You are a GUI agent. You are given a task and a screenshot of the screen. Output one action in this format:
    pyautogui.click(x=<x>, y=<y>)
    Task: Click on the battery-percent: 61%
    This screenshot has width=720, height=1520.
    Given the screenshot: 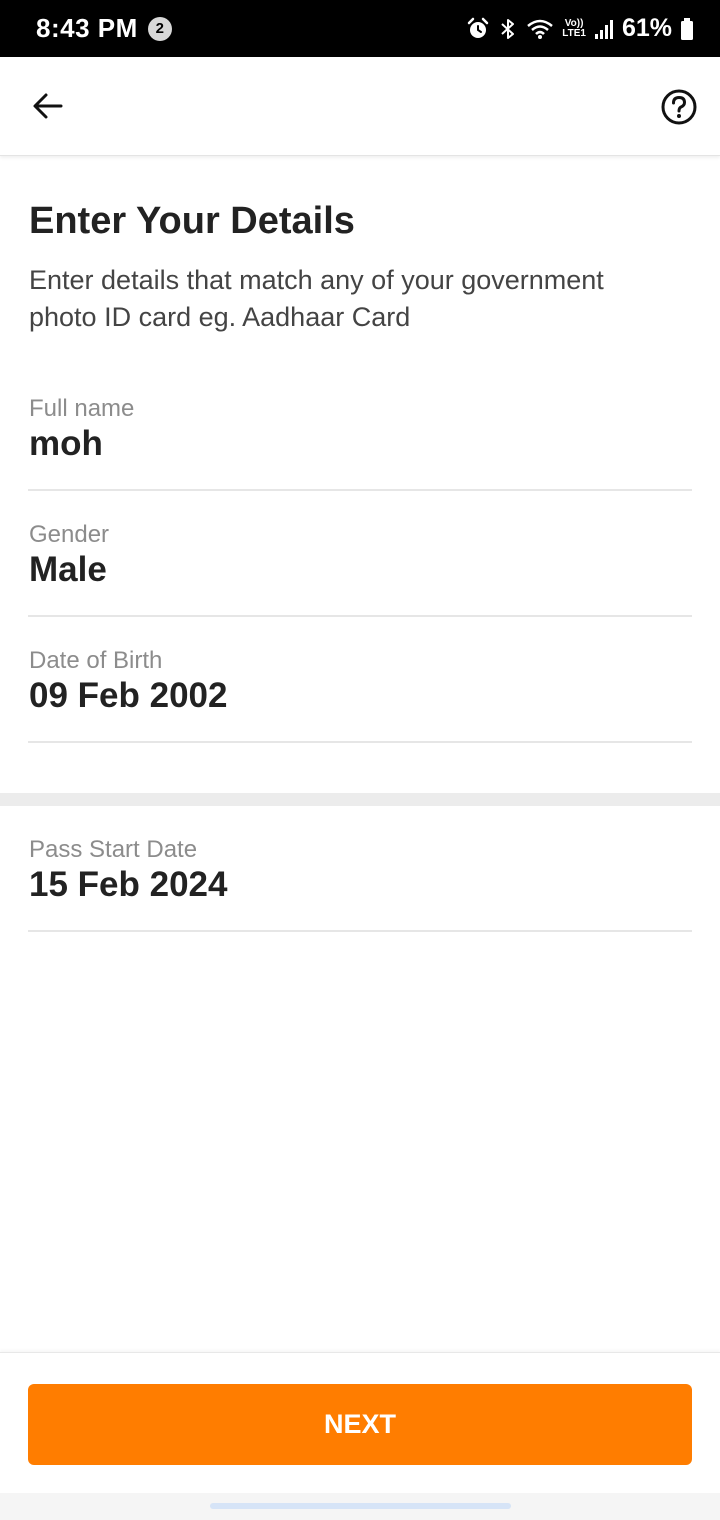 What is the action you would take?
    pyautogui.click(x=646, y=28)
    